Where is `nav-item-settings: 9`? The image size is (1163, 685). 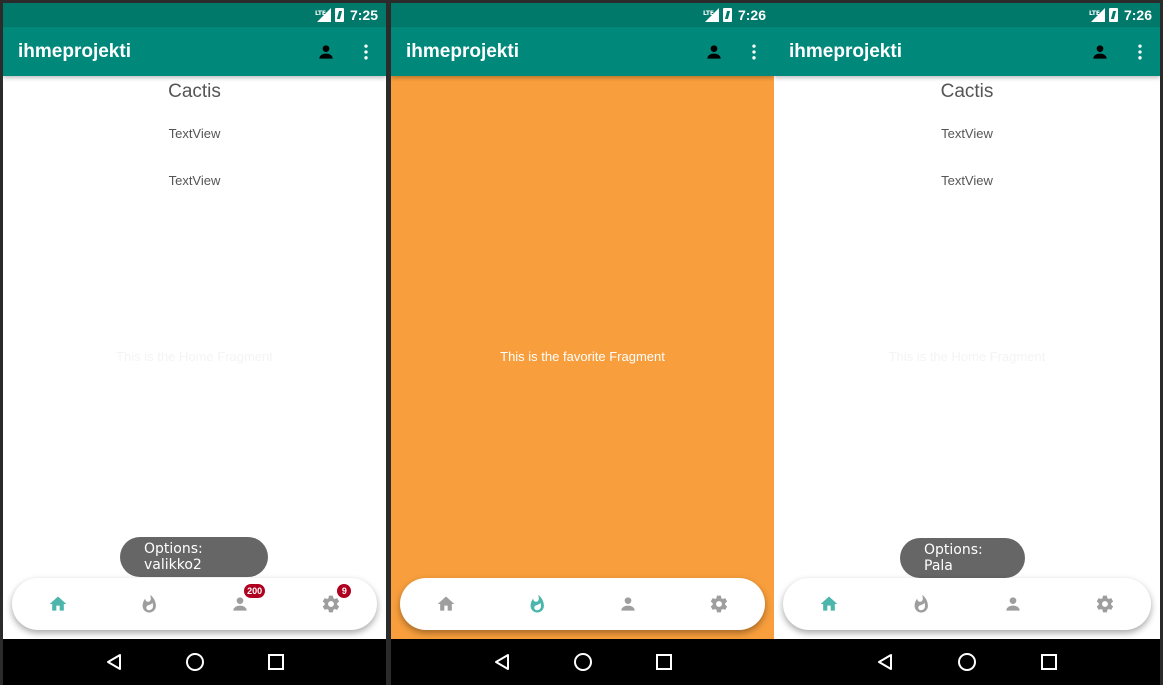 nav-item-settings: 9 is located at coordinates (331, 604).